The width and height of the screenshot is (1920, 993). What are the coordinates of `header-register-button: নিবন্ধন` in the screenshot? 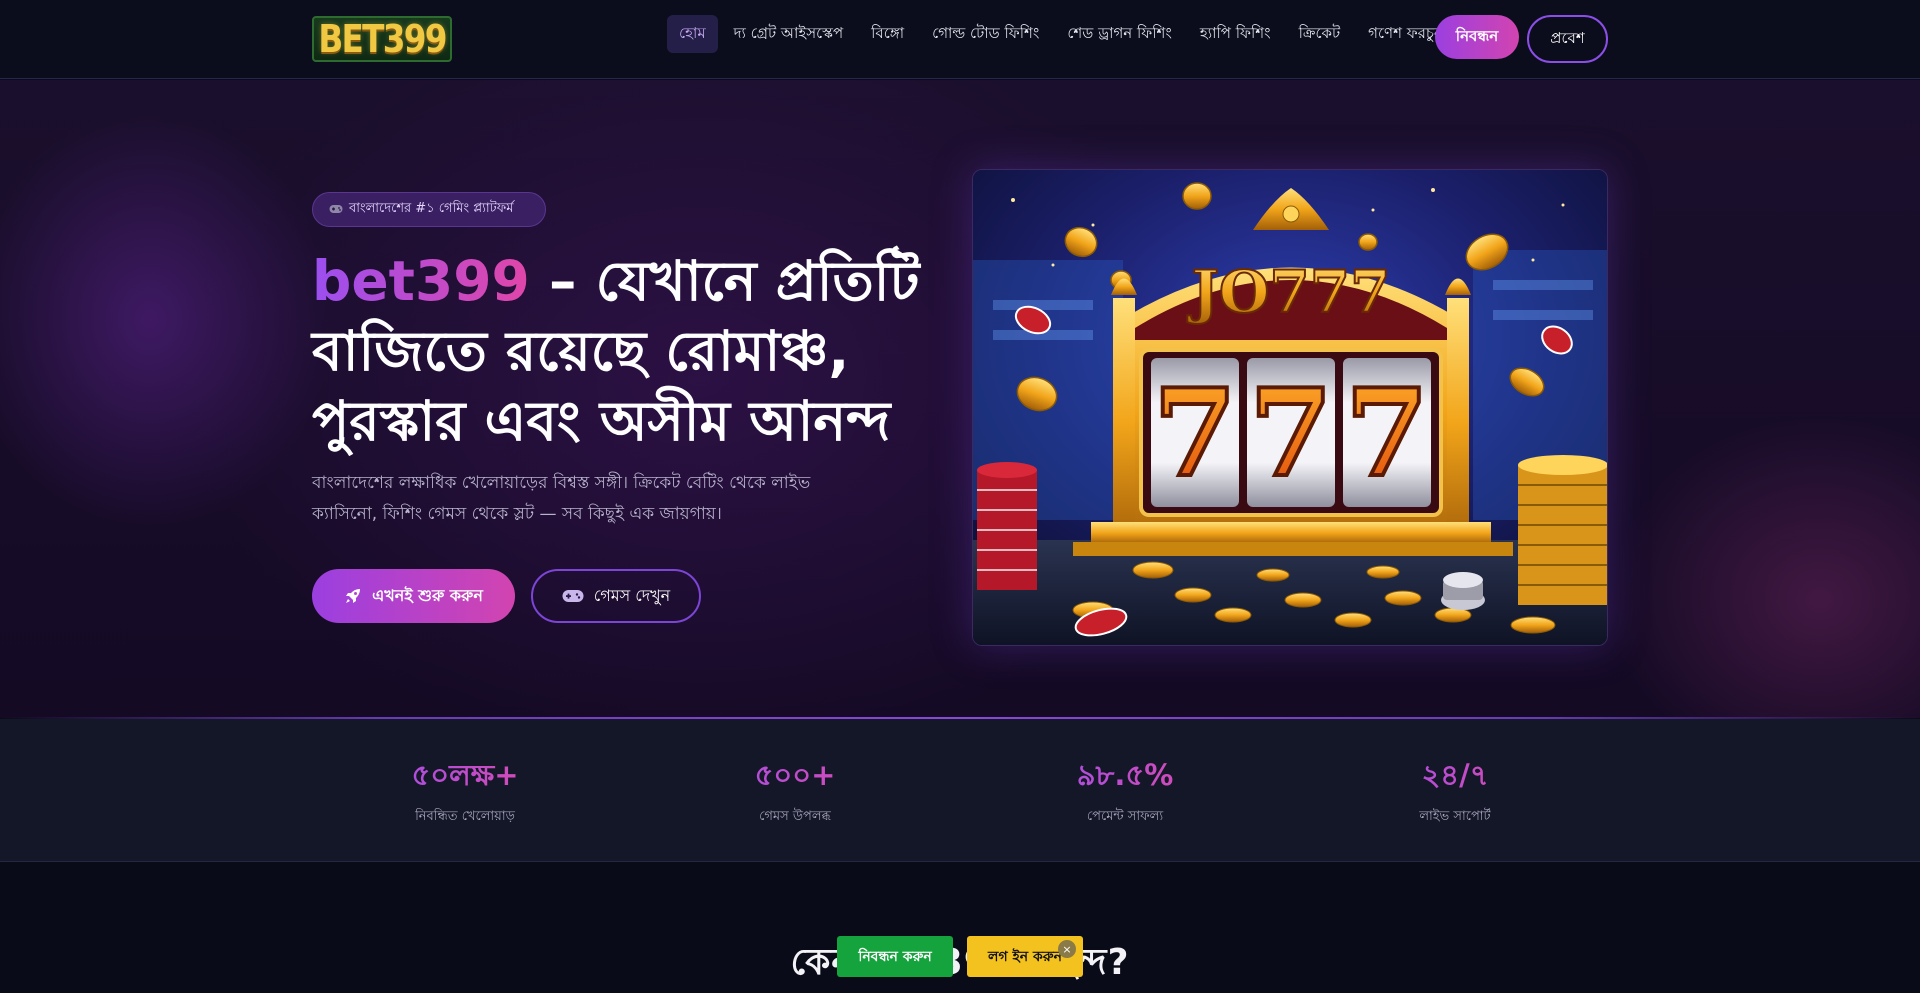 It's located at (1477, 37).